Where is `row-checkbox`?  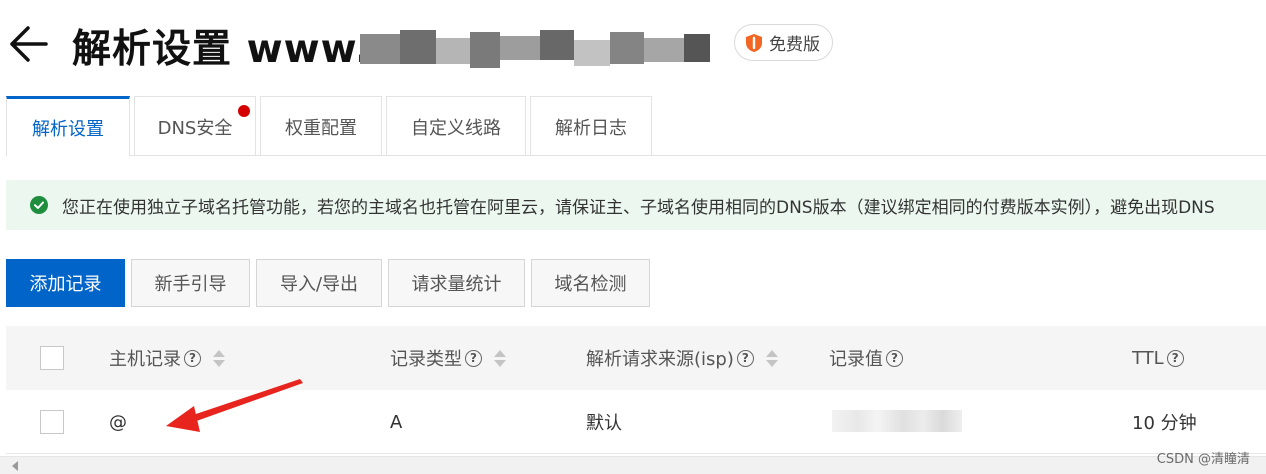 row-checkbox is located at coordinates (52, 422).